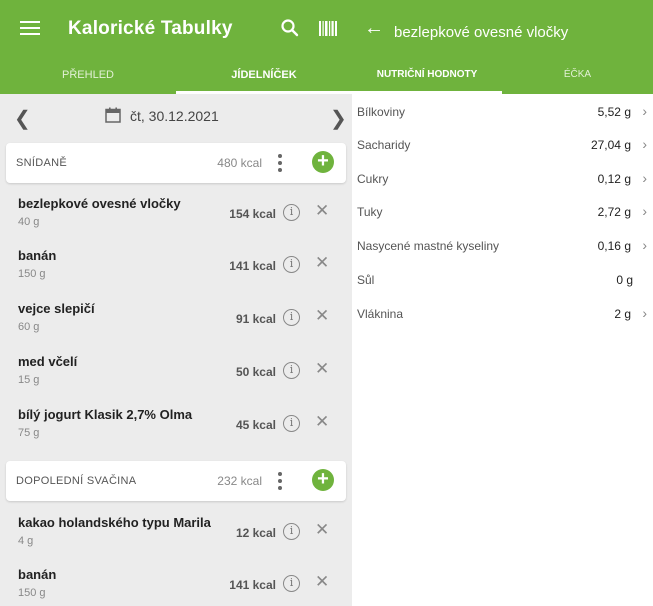  What do you see at coordinates (614, 246) in the screenshot?
I see `nutrient-value: 0,16 g` at bounding box center [614, 246].